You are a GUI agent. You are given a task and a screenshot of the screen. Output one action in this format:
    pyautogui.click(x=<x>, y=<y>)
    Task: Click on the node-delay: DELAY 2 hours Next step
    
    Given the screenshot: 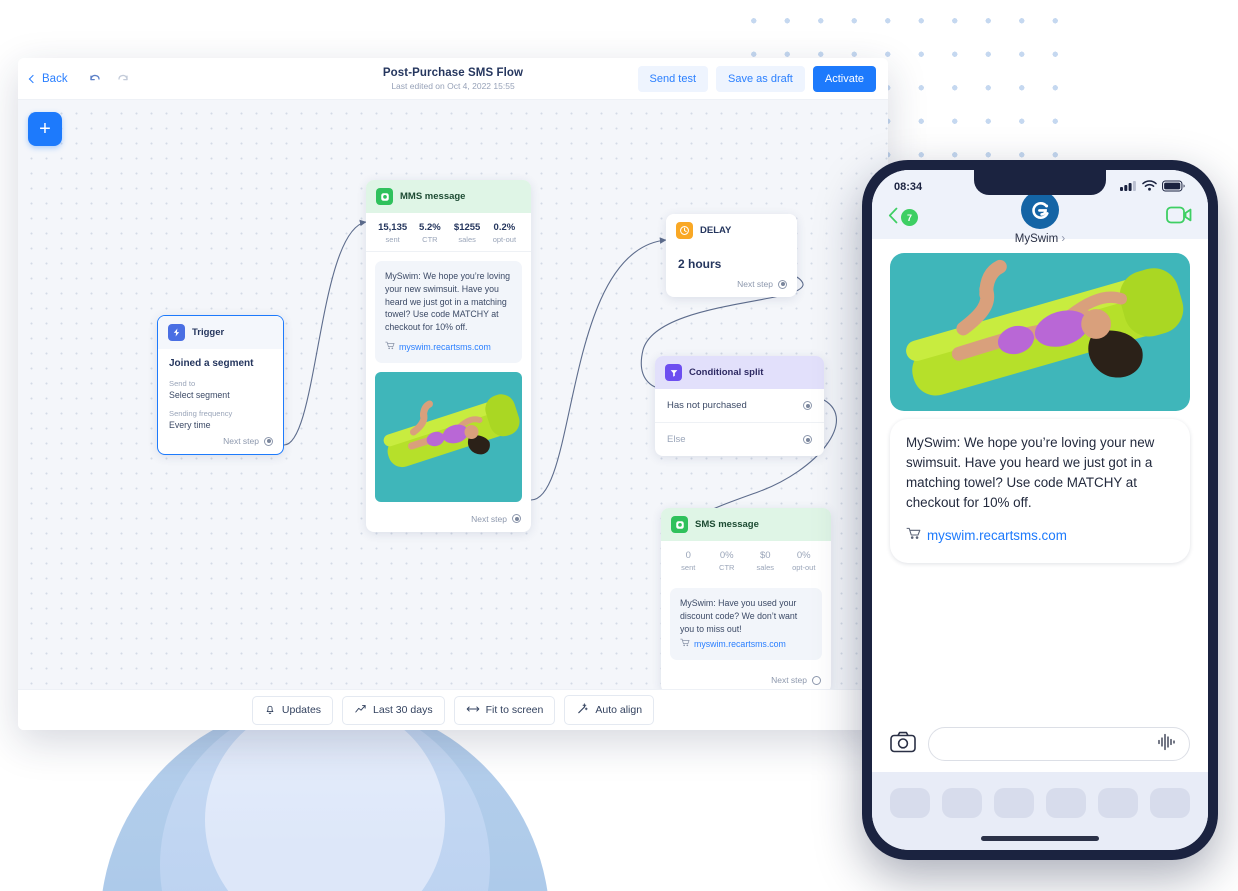 What is the action you would take?
    pyautogui.click(x=731, y=255)
    